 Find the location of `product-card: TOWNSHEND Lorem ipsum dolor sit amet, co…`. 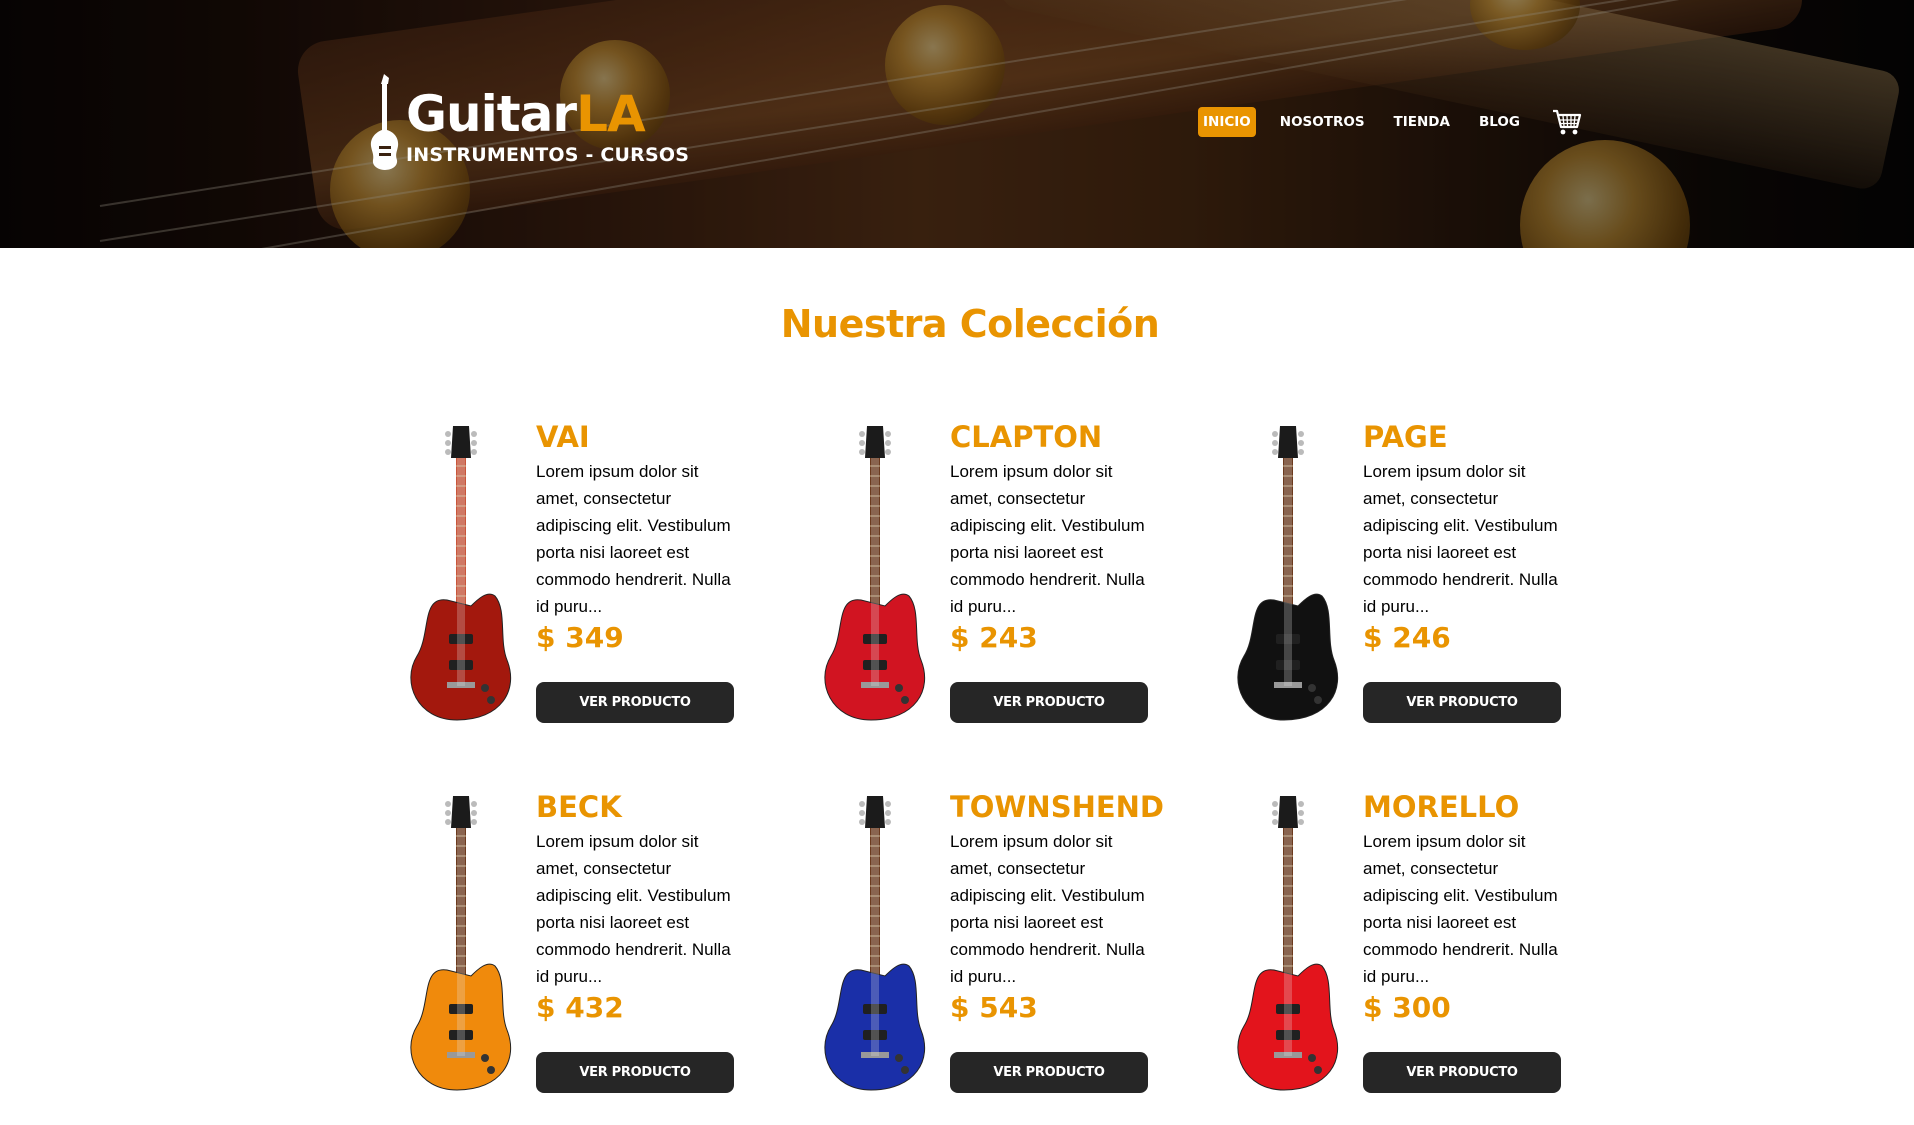

product-card: TOWNSHEND Lorem ipsum dolor sit amet, co… is located at coordinates (1000, 950).